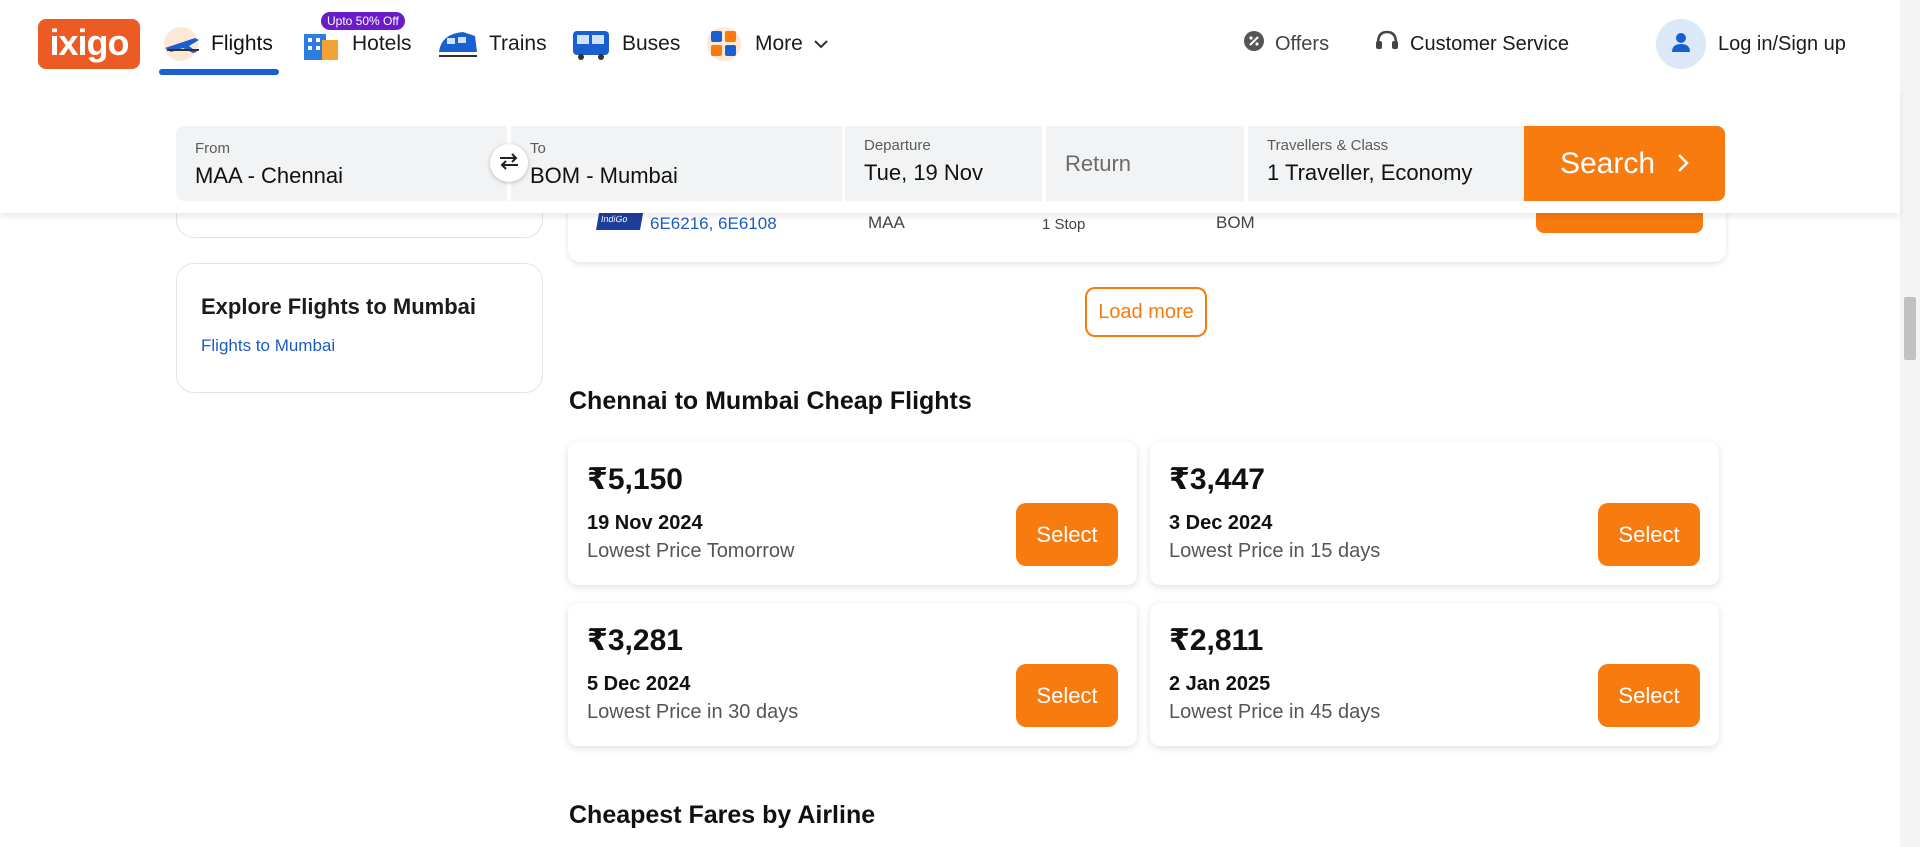  I want to click on ixigo-logo: ixigo, so click(89, 44).